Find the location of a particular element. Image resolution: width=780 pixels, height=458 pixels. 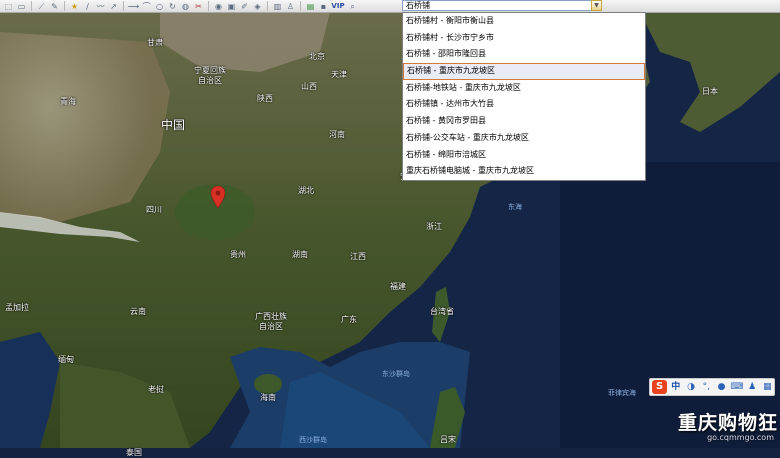

map-label-zhejiang: 浙江 is located at coordinates (434, 226).